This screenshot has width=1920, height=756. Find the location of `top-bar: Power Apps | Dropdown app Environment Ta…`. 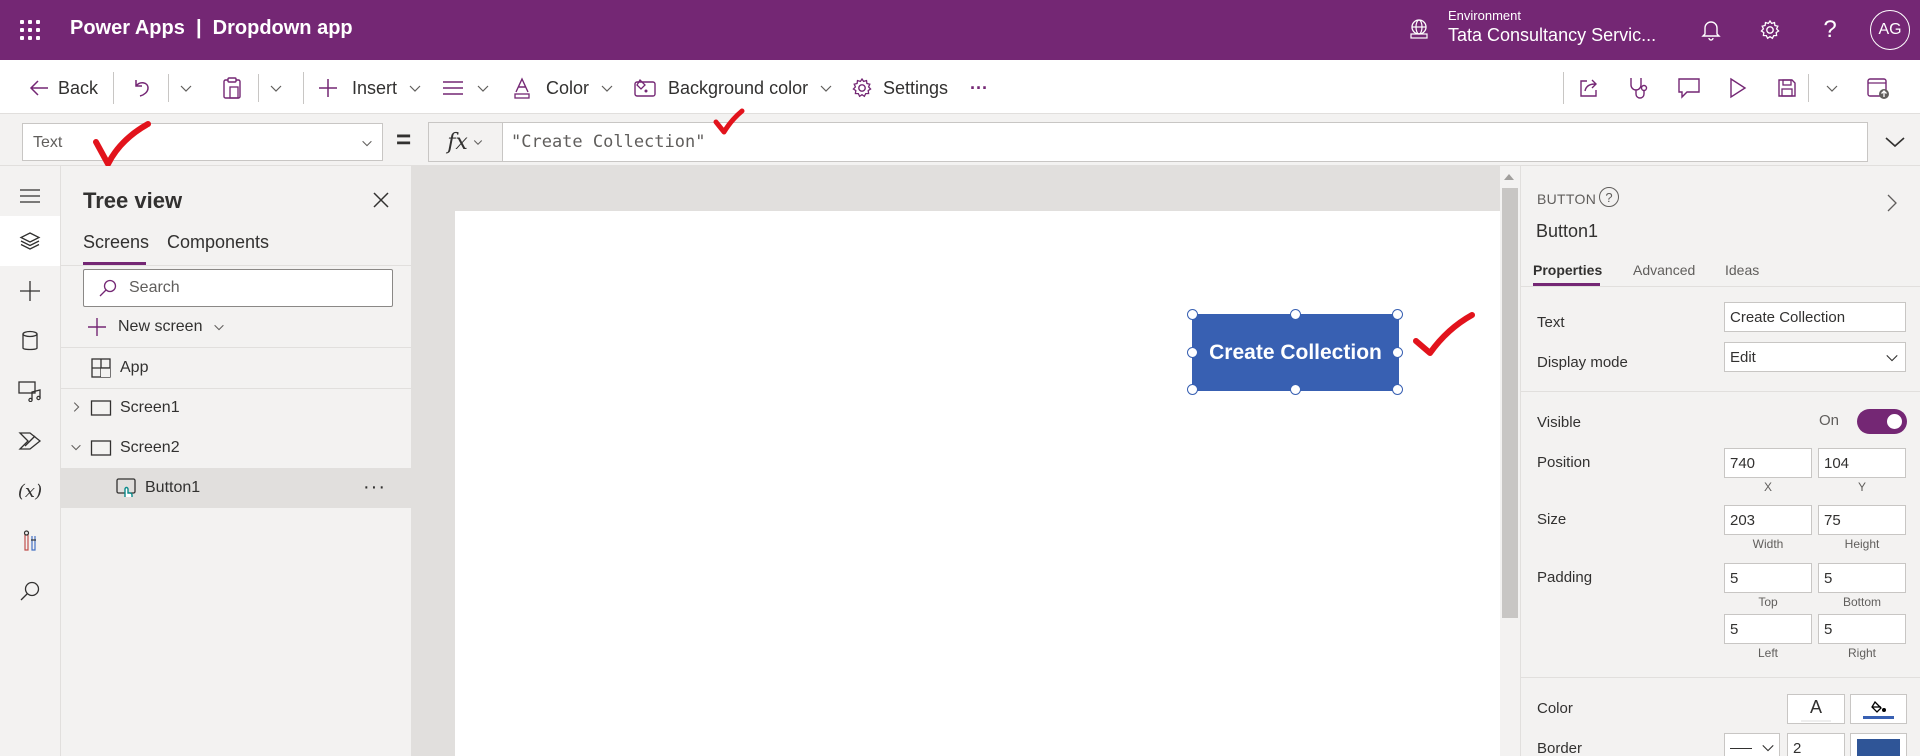

top-bar: Power Apps | Dropdown app Environment Ta… is located at coordinates (960, 30).